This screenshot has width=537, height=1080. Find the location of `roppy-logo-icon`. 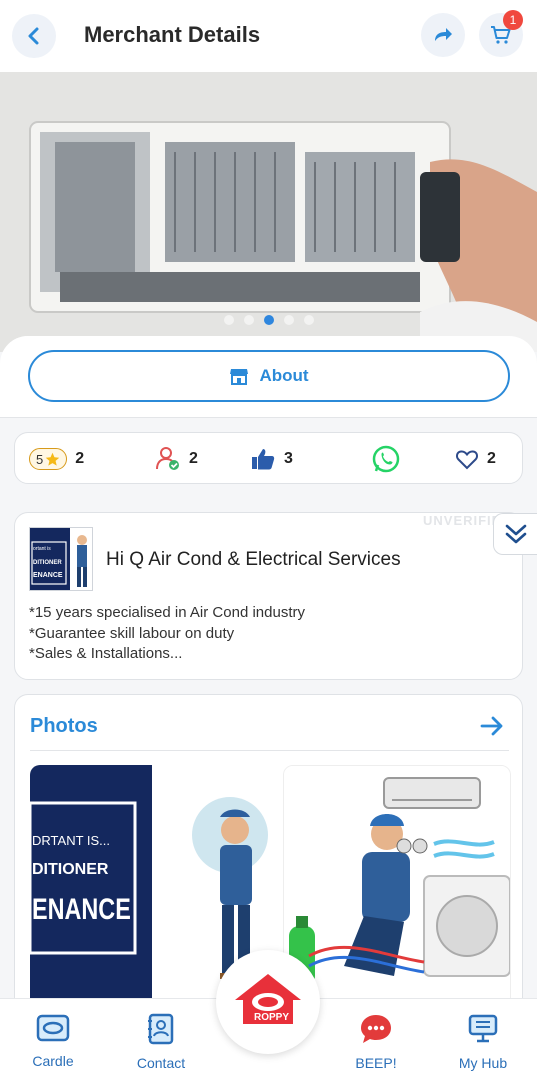

roppy-logo-icon is located at coordinates (268, 999).